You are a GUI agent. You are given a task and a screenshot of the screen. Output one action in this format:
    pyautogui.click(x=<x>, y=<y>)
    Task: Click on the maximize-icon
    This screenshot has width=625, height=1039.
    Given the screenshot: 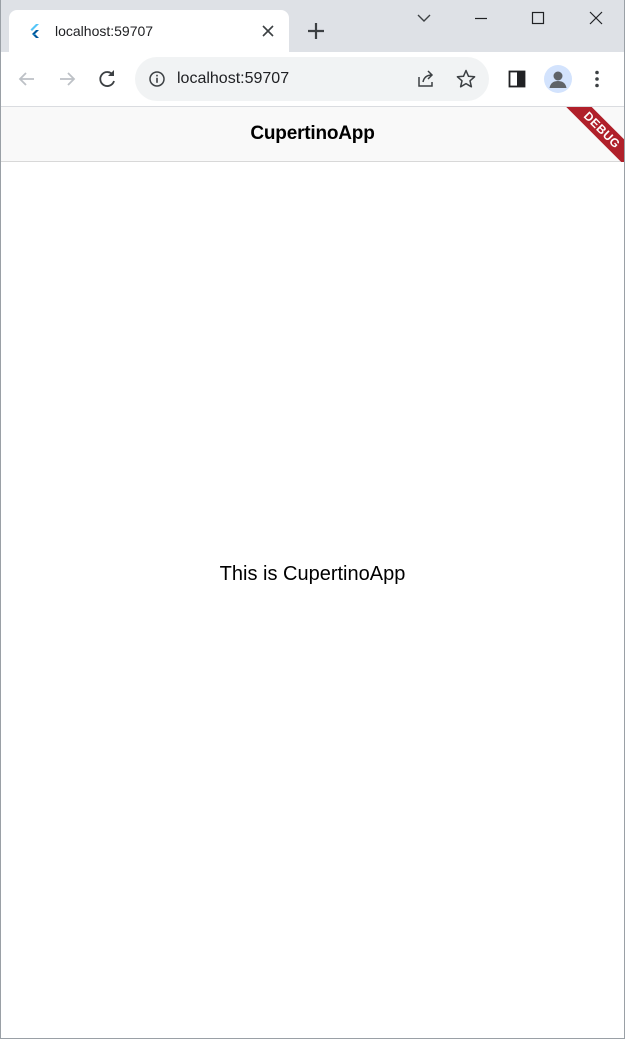 What is the action you would take?
    pyautogui.click(x=538, y=18)
    